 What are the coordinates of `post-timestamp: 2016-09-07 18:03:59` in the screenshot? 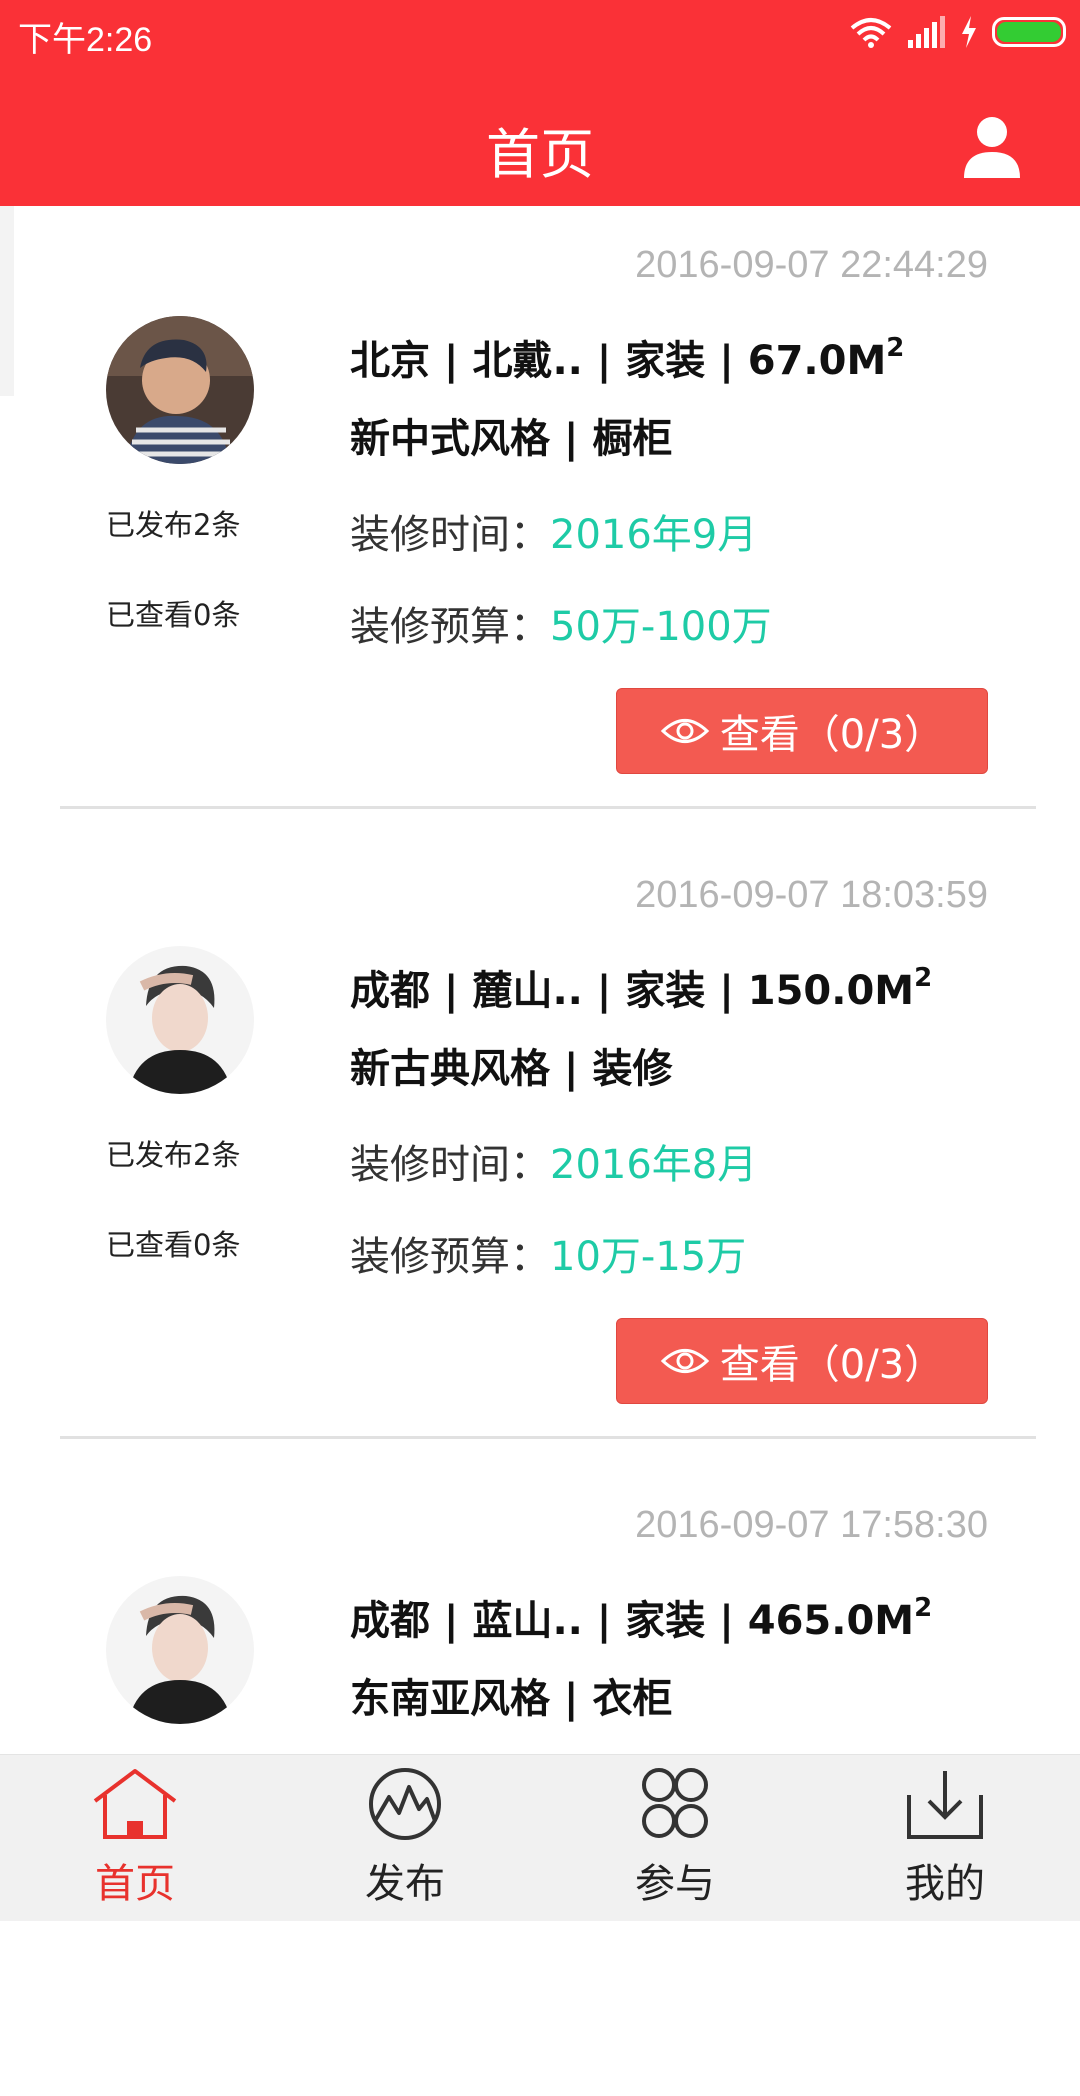 It's located at (811, 895).